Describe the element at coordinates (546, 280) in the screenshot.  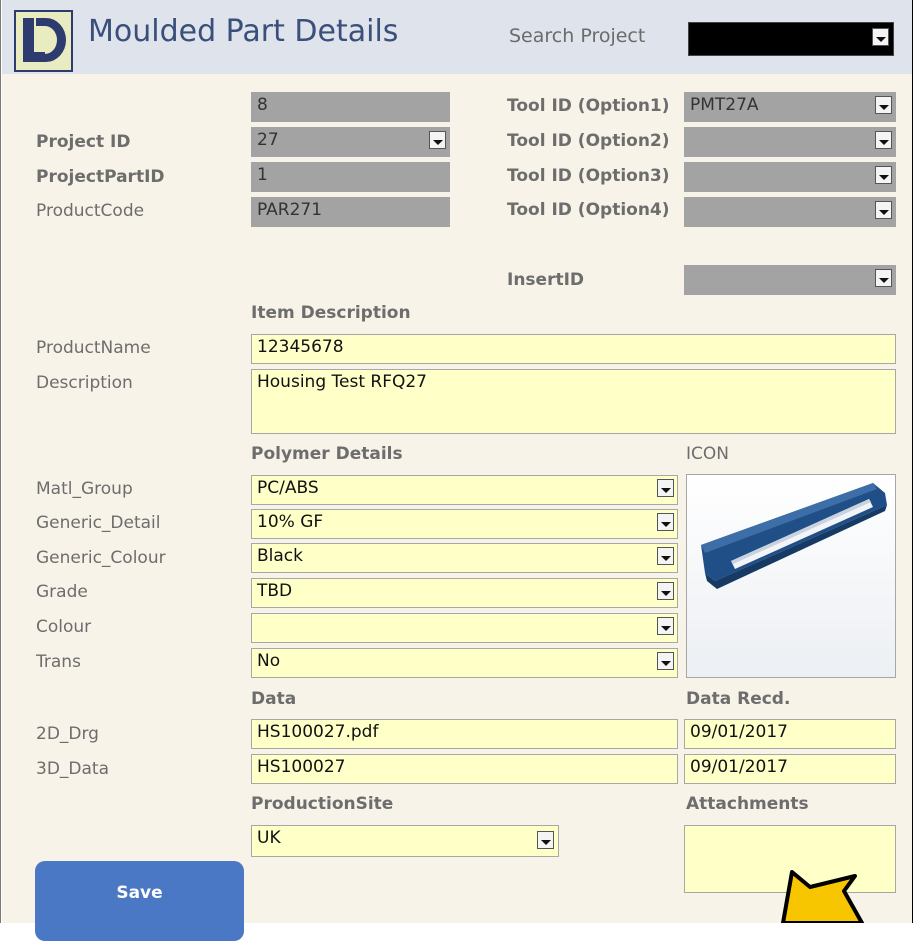
I see `insert-id-label: InsertID` at that location.